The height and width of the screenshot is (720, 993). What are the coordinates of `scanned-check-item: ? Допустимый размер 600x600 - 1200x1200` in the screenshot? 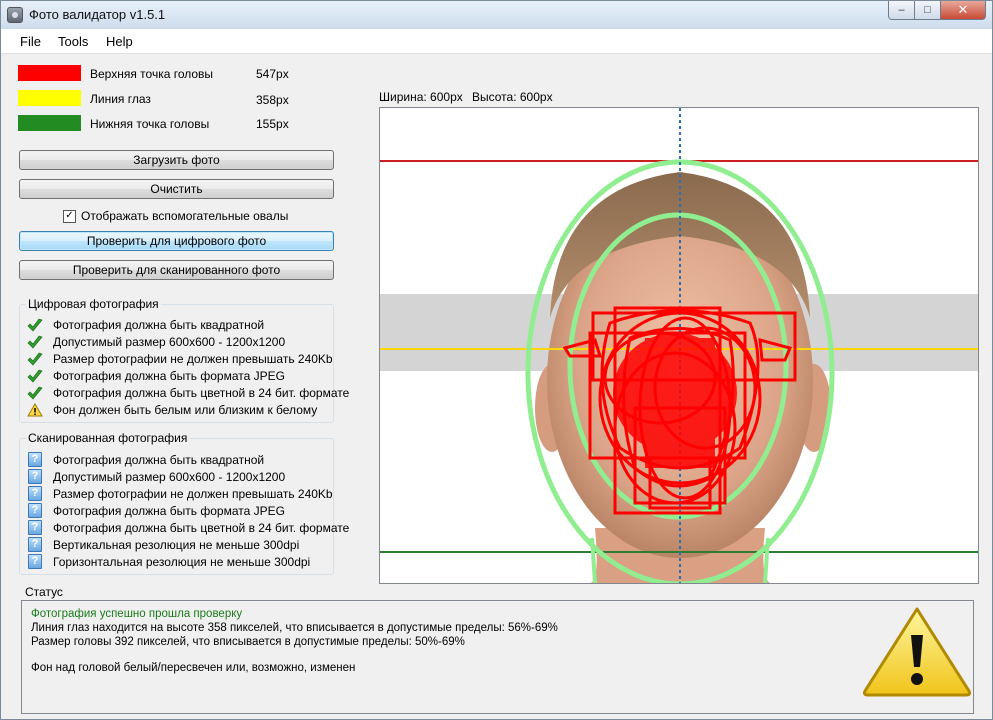 It's located at (156, 476).